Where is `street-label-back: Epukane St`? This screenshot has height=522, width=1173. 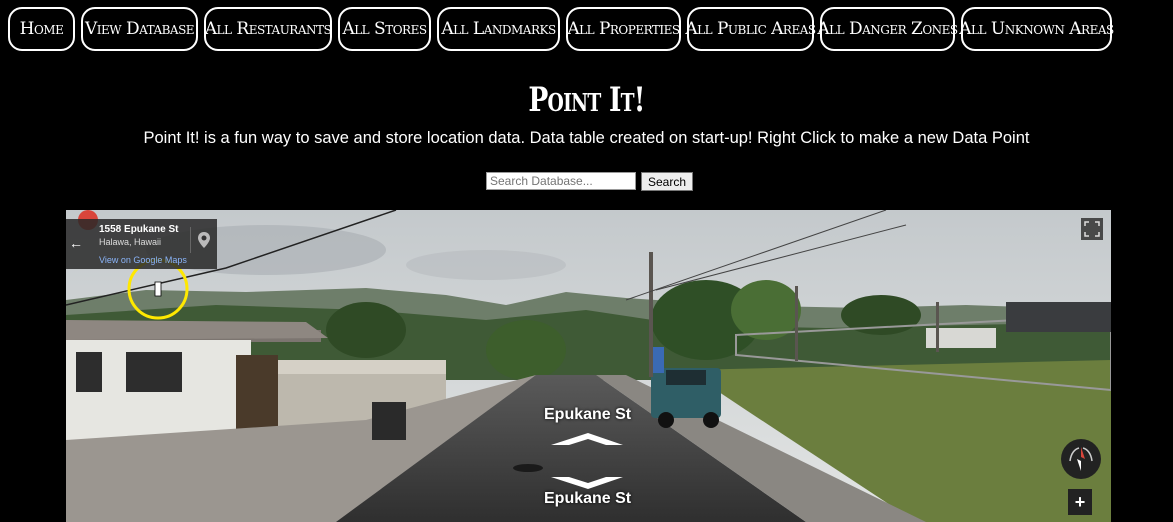 street-label-back: Epukane St is located at coordinates (587, 499).